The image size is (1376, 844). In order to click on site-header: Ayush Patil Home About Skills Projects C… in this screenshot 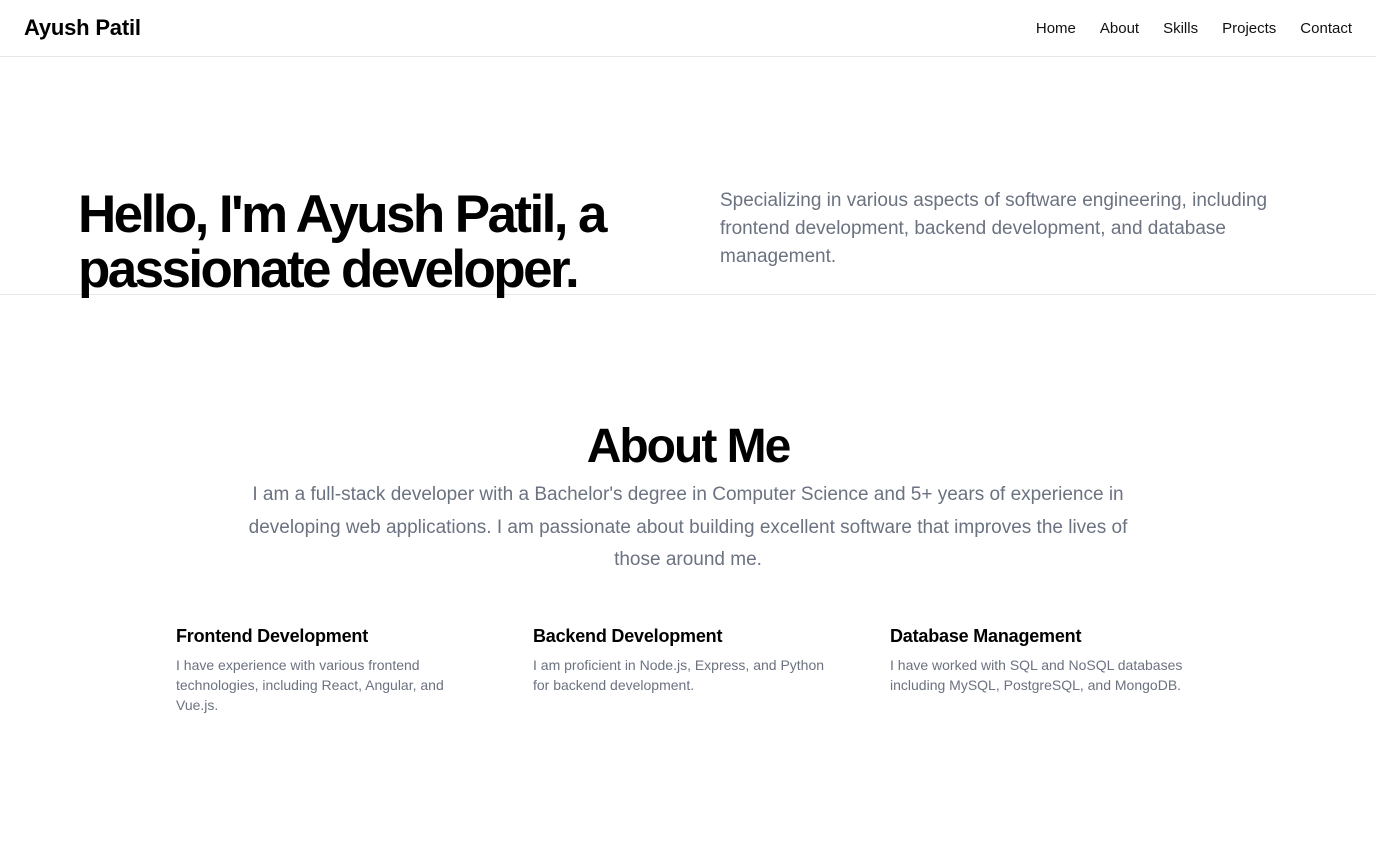, I will do `click(688, 28)`.